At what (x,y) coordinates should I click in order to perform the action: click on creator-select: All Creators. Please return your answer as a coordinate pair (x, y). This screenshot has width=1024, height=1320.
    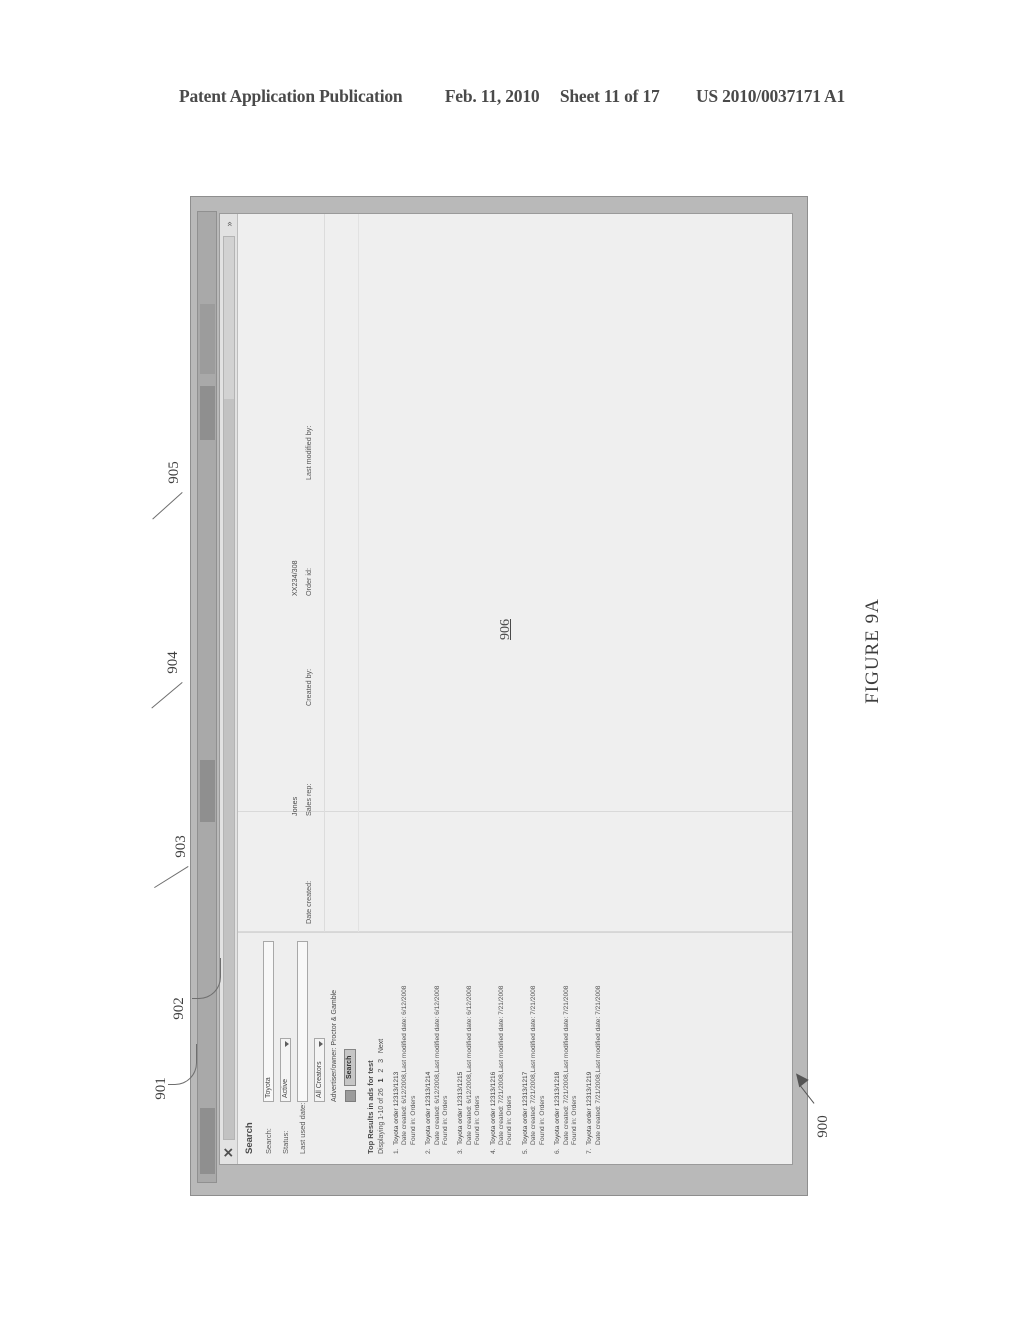
    Looking at the image, I should click on (319, 1070).